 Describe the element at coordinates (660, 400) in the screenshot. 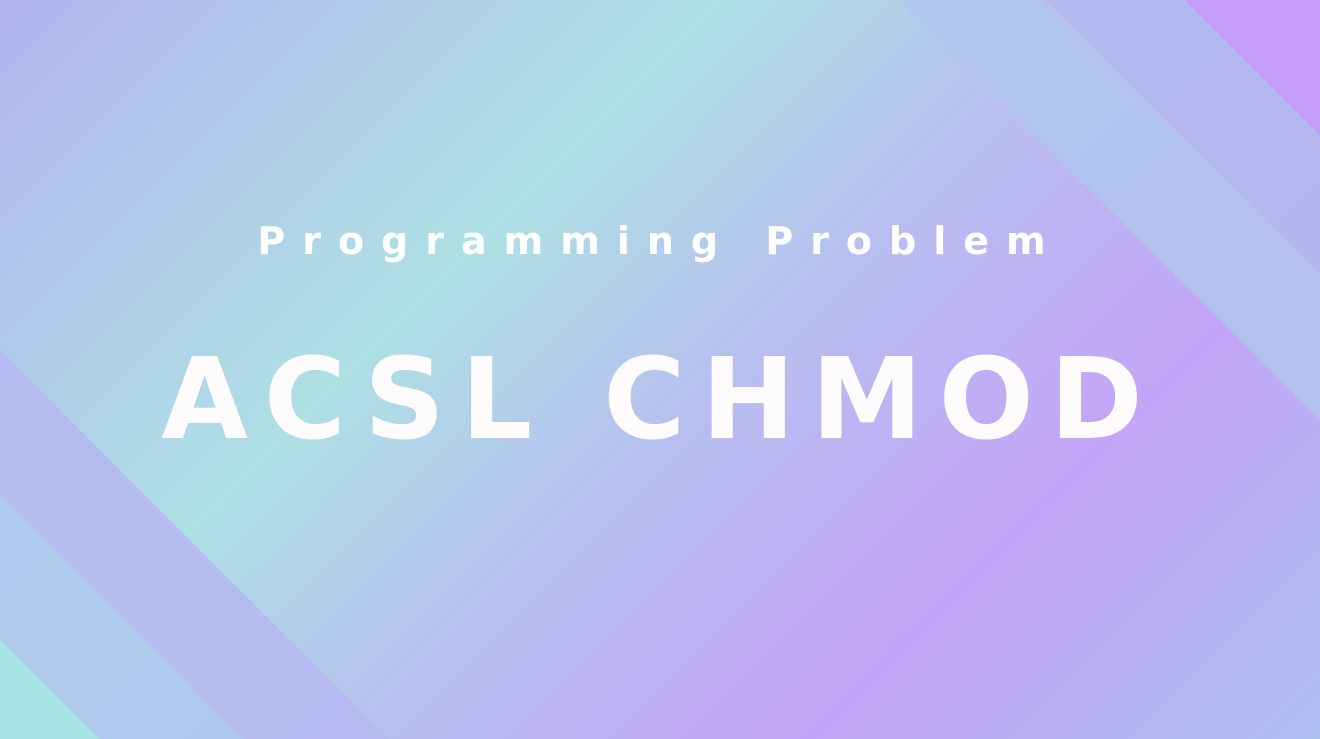

I see `page-title: ACSL CHMOD` at that location.